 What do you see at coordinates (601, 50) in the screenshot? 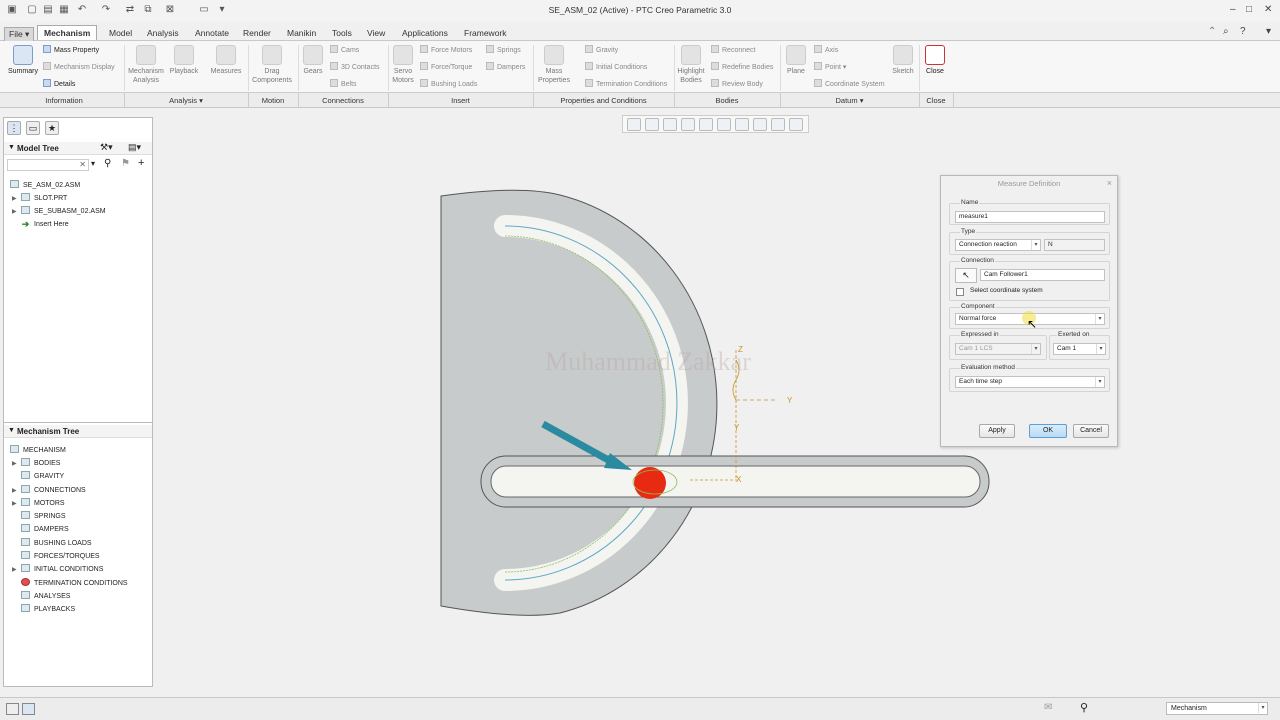
I see `gravity-button: Gravity` at bounding box center [601, 50].